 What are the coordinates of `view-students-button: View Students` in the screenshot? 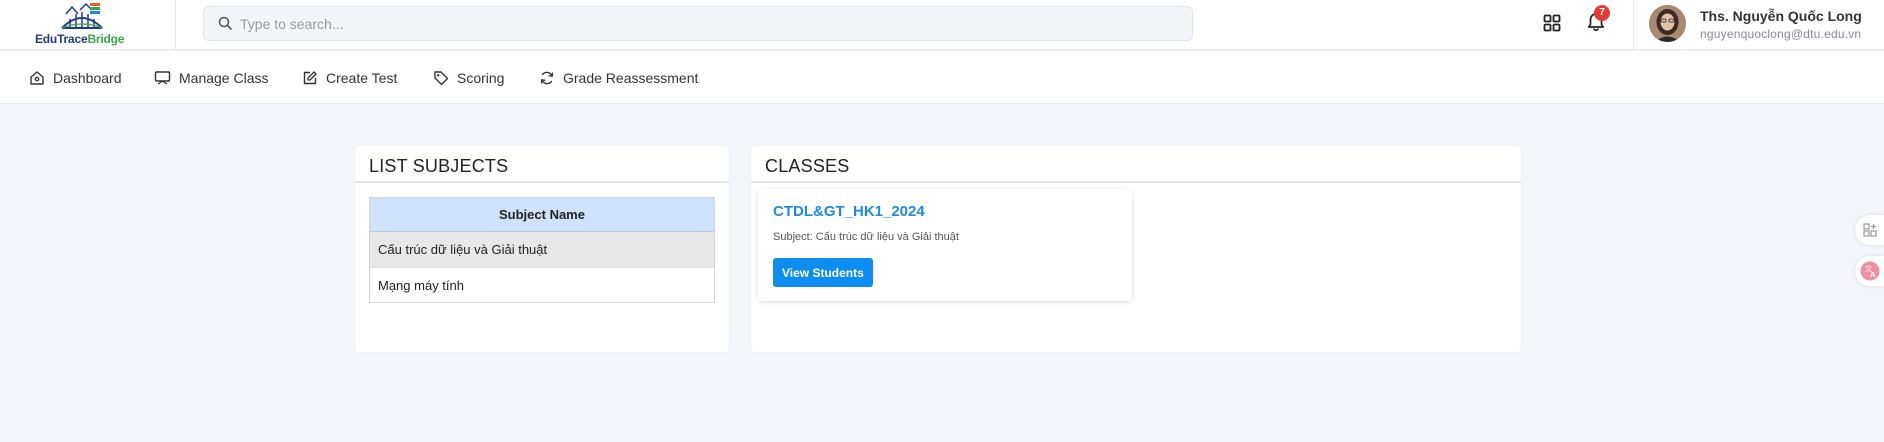 It's located at (823, 272).